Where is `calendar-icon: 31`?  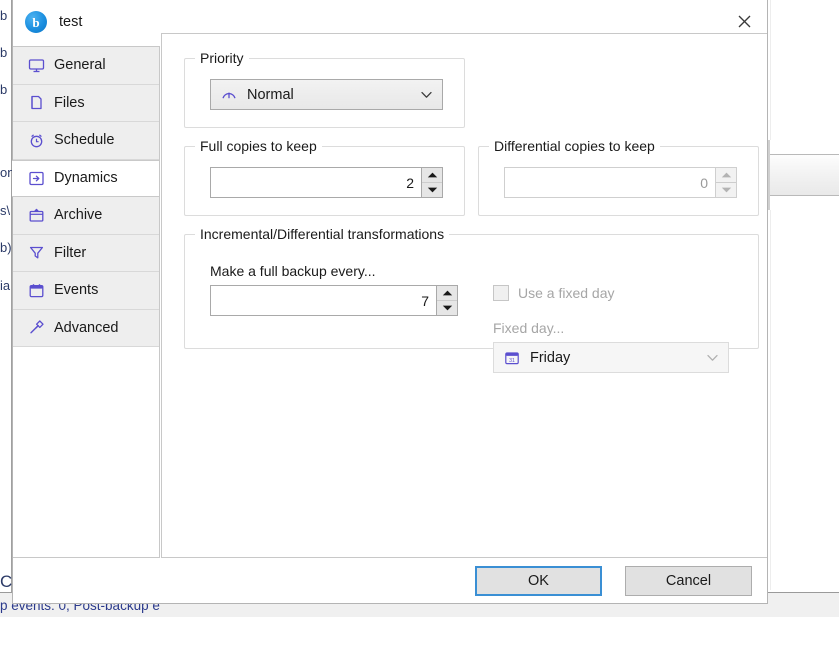 calendar-icon: 31 is located at coordinates (512, 358).